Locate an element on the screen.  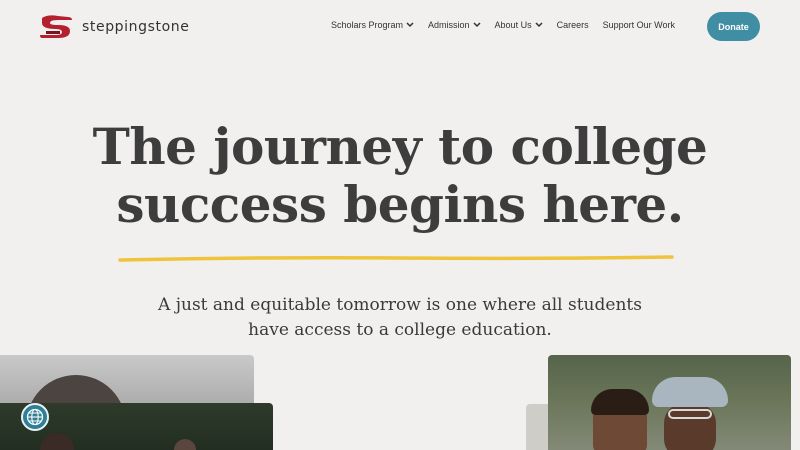
nav-item-label: About Us is located at coordinates (513, 25).